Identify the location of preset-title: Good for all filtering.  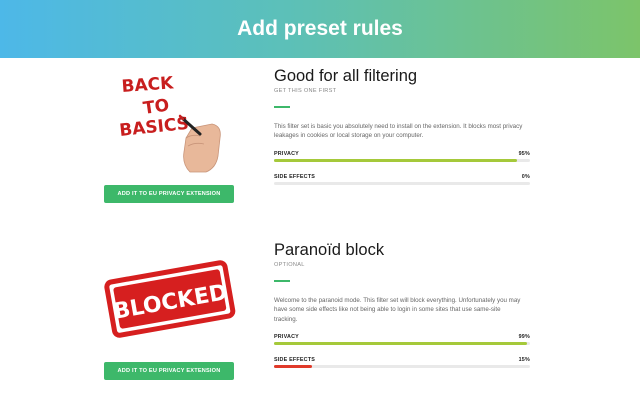
(346, 76).